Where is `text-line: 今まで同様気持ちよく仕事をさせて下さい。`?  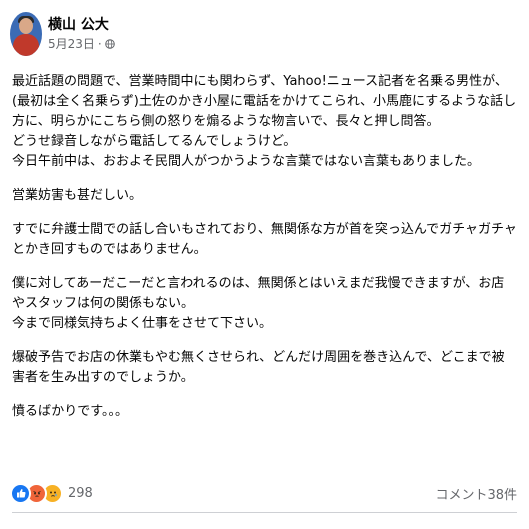
text-line: 今まで同様気持ちよく仕事をさせて下さい。 is located at coordinates (142, 323).